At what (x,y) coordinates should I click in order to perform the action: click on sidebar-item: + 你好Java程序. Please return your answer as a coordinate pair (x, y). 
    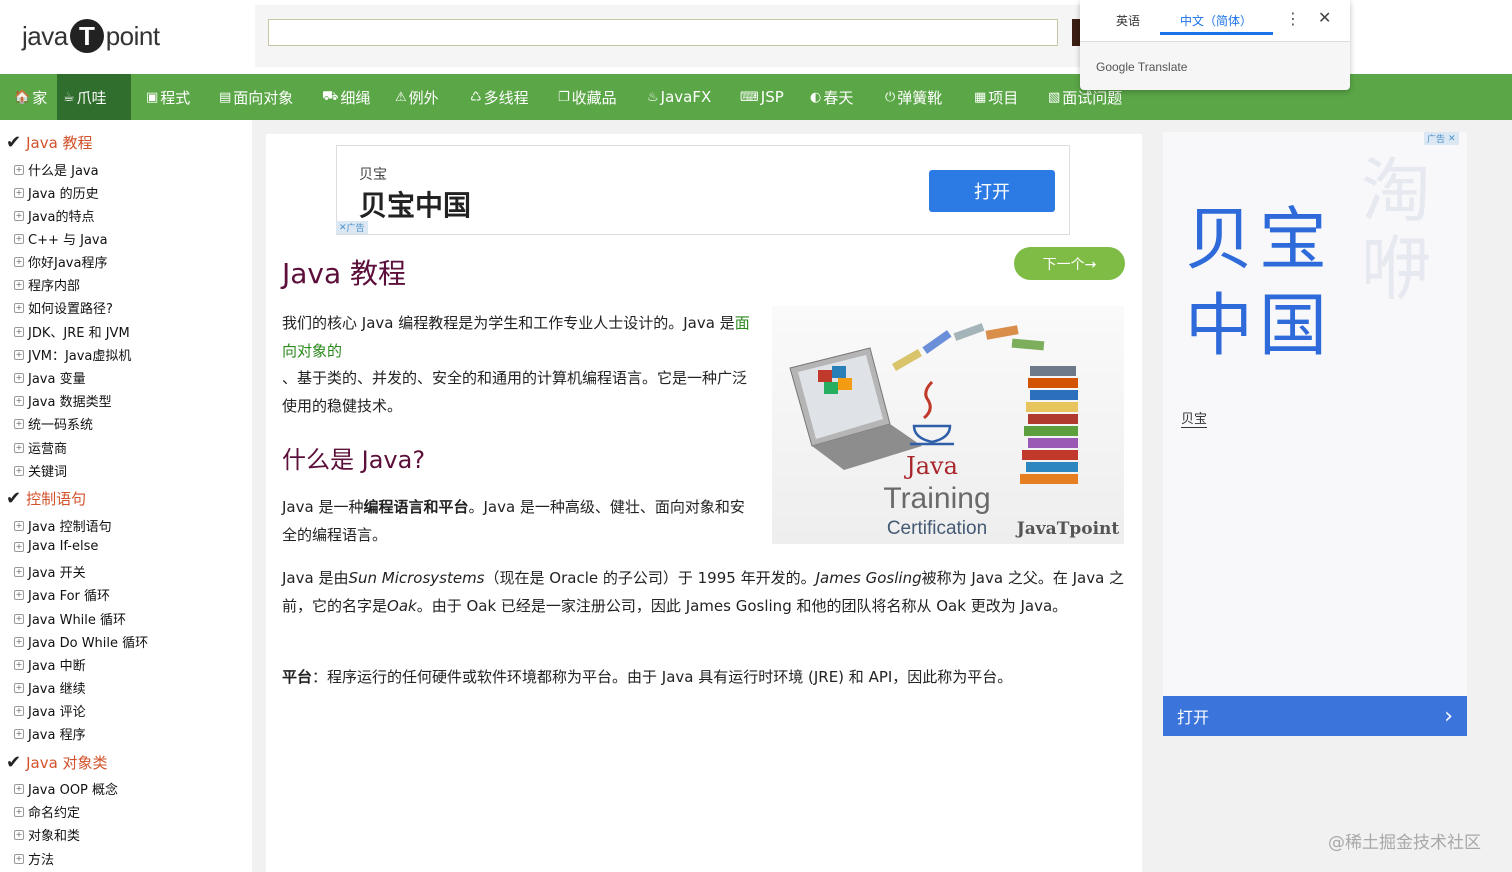
    Looking at the image, I should click on (60, 261).